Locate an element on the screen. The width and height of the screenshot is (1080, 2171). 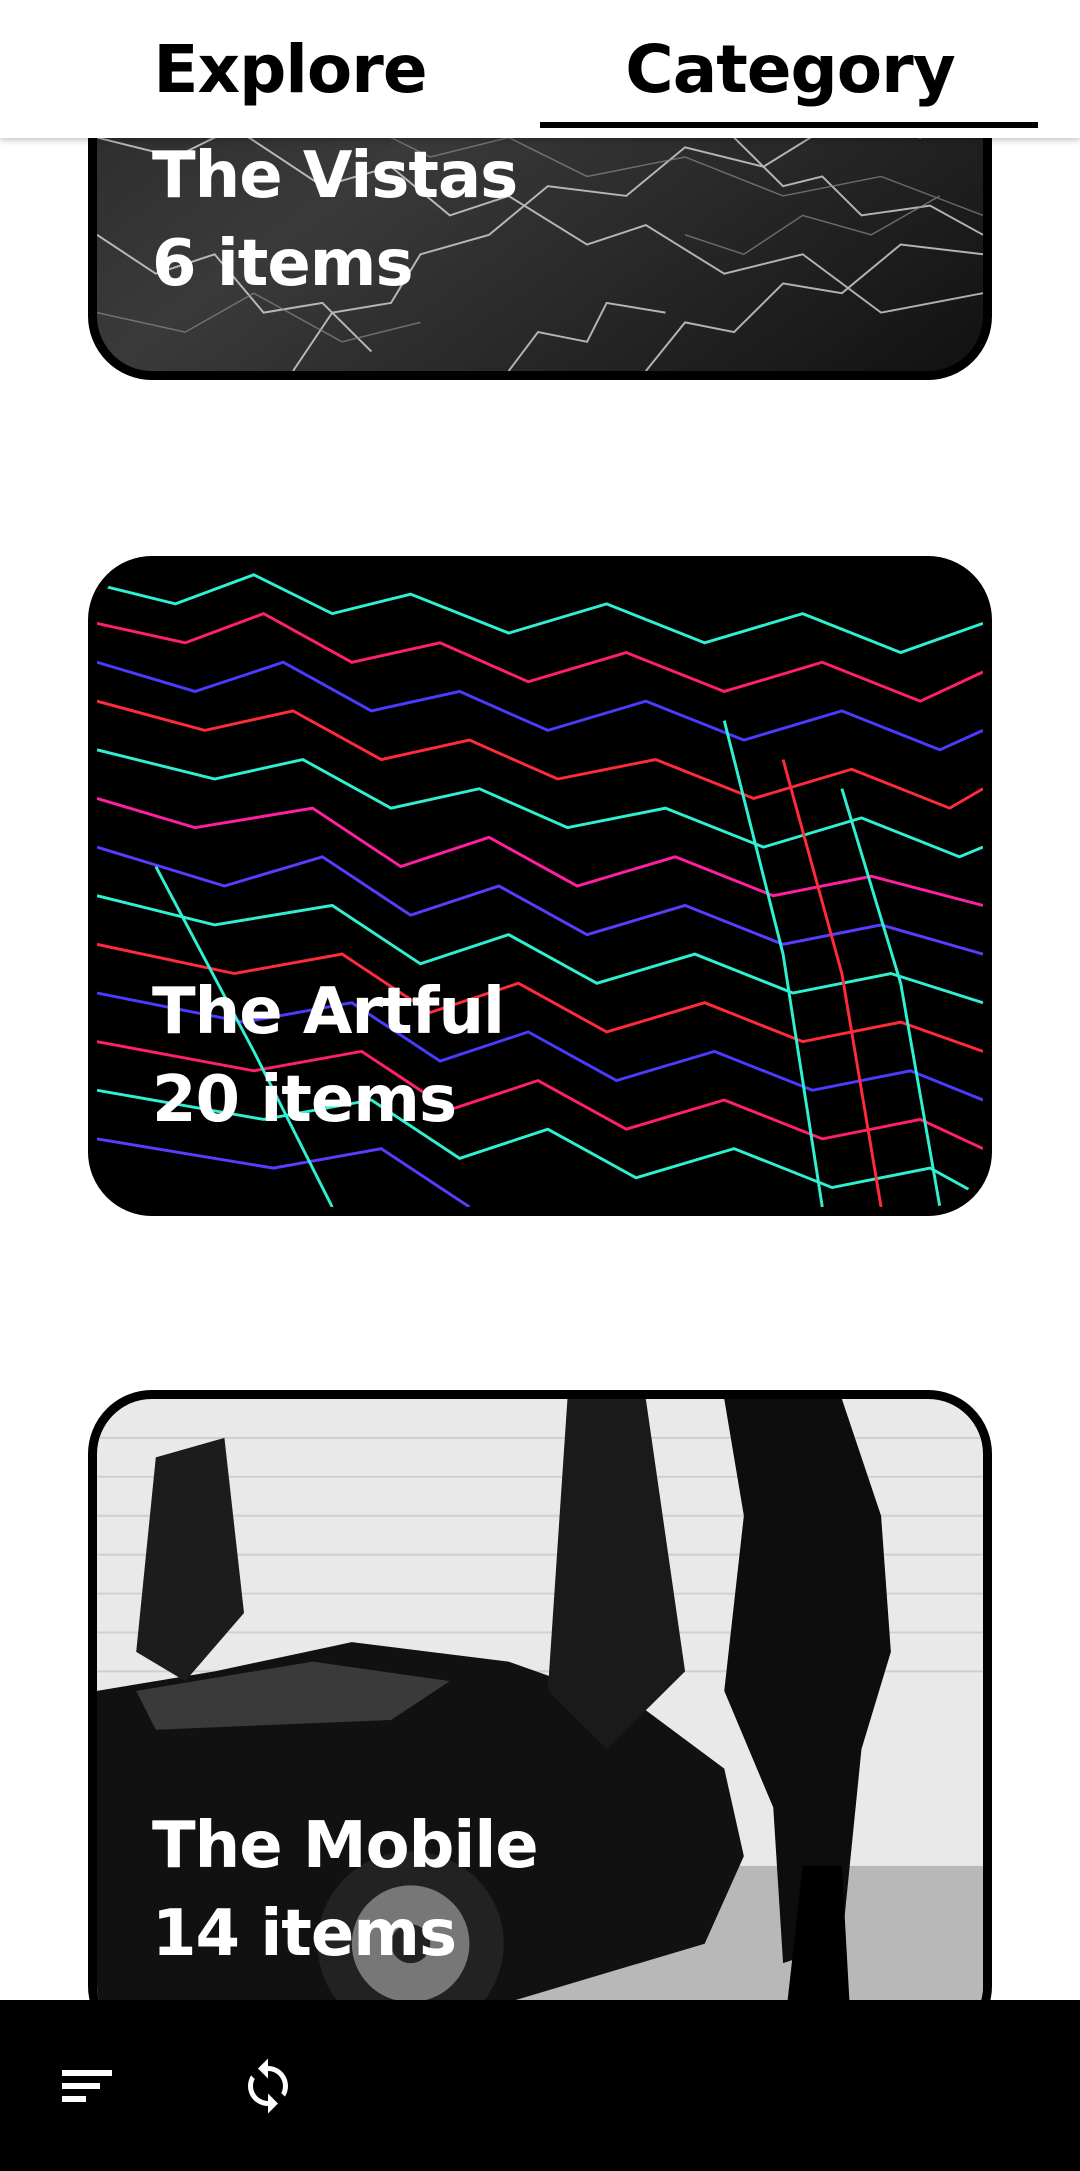
category-title: The Artful is located at coordinates (328, 1012).